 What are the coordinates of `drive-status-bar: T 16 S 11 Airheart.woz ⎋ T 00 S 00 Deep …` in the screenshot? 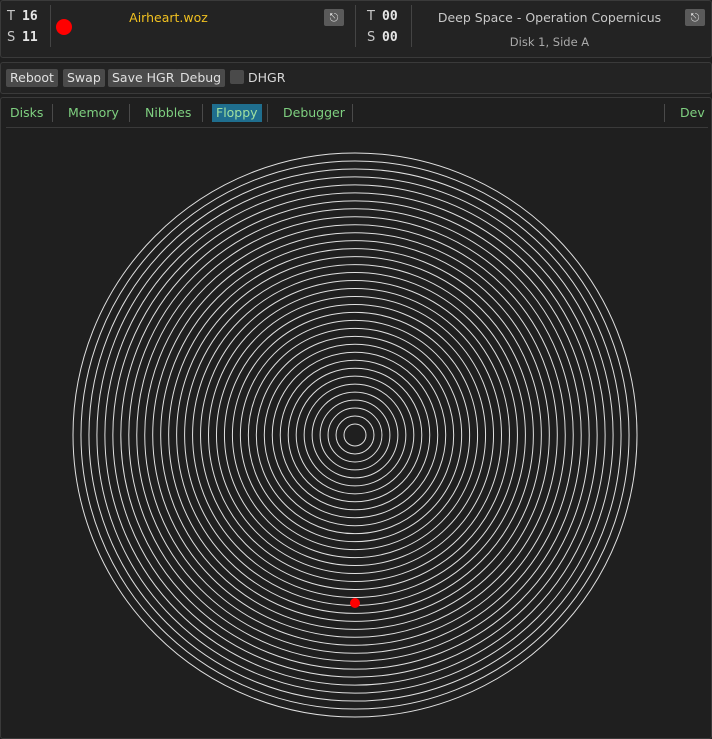 It's located at (356, 29).